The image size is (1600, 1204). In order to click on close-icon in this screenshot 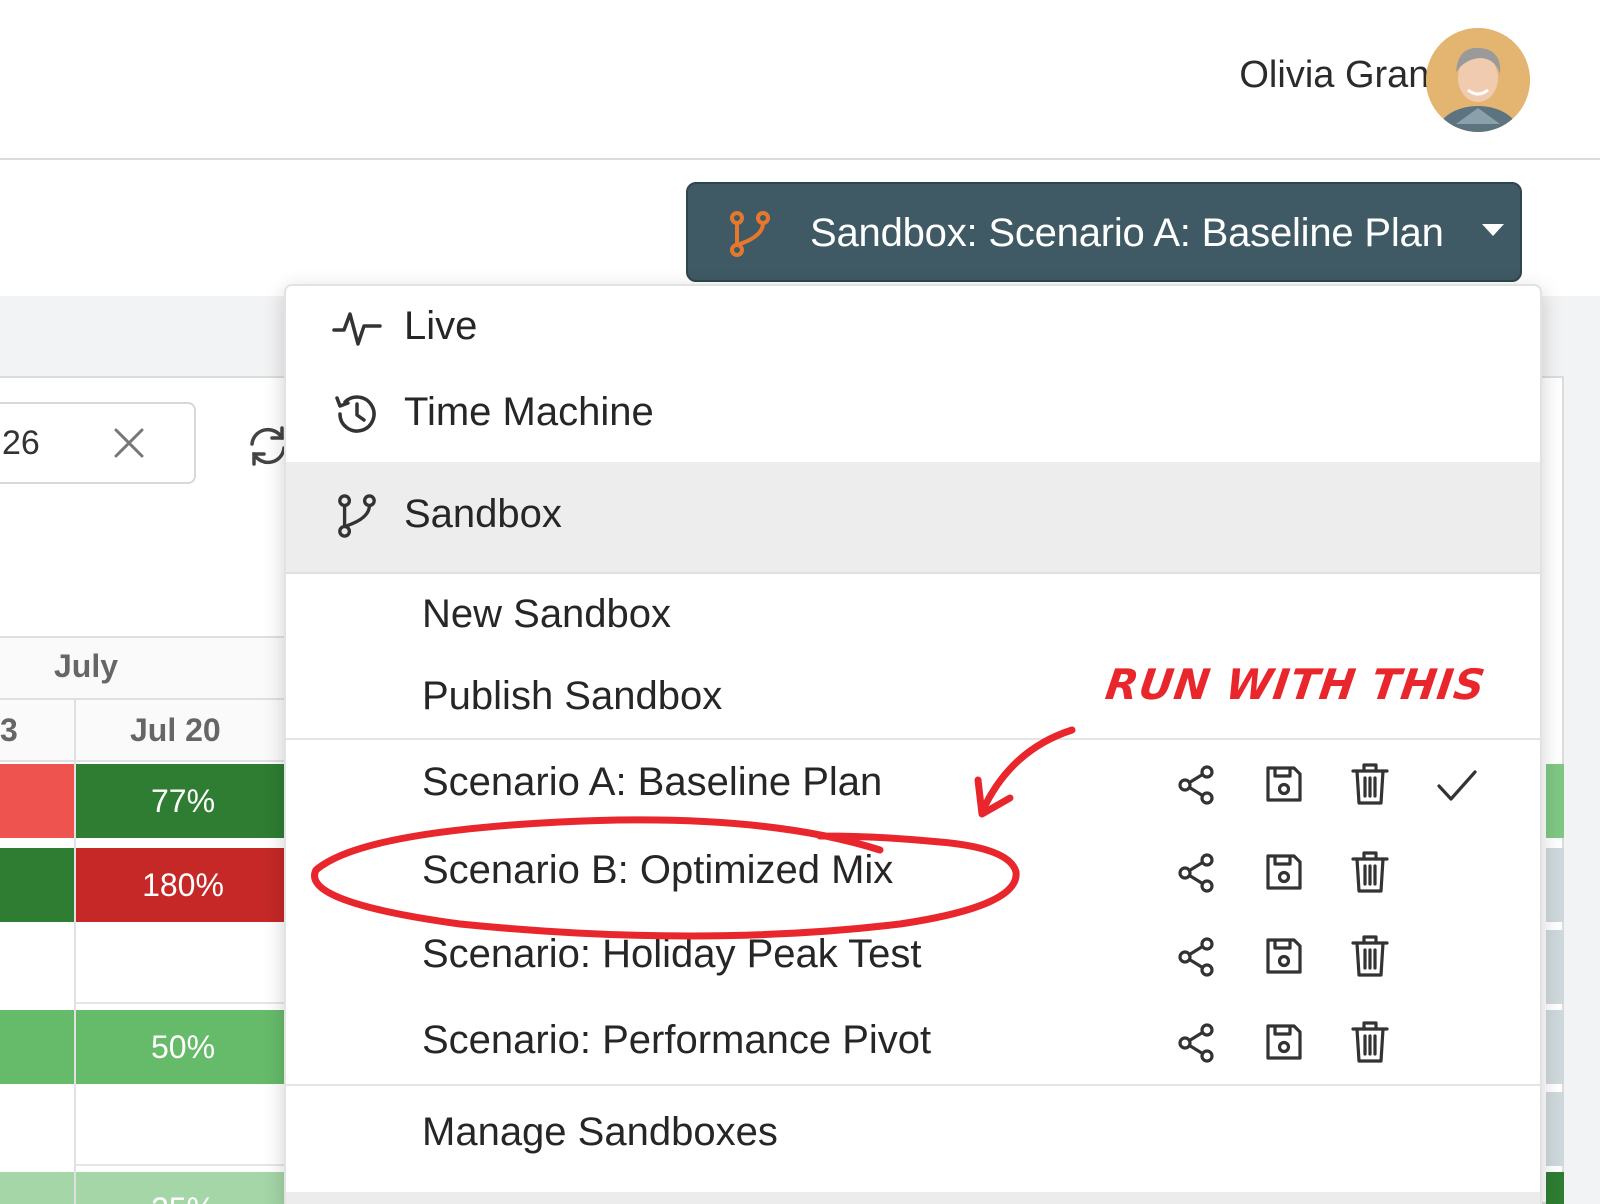, I will do `click(129, 445)`.